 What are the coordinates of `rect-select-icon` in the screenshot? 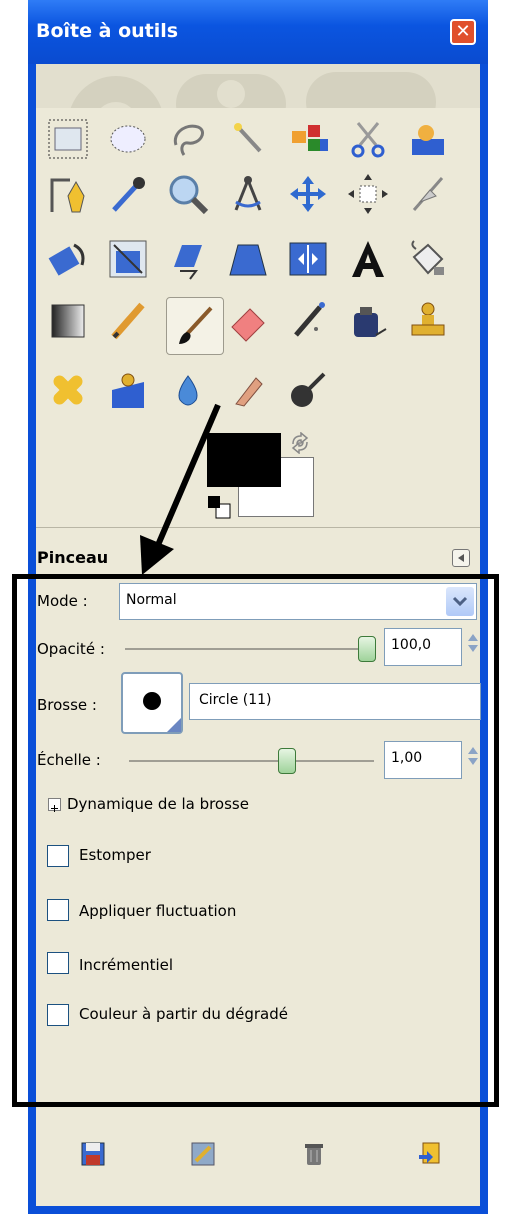 It's located at (68, 139).